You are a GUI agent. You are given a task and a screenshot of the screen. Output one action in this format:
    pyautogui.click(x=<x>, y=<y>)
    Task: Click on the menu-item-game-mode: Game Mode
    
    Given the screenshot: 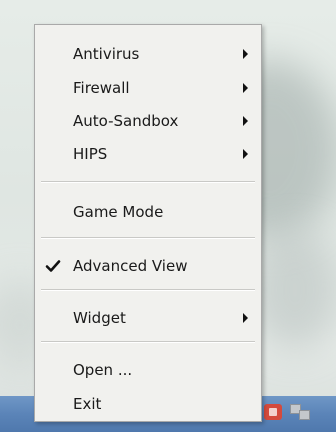 What is the action you would take?
    pyautogui.click(x=148, y=212)
    